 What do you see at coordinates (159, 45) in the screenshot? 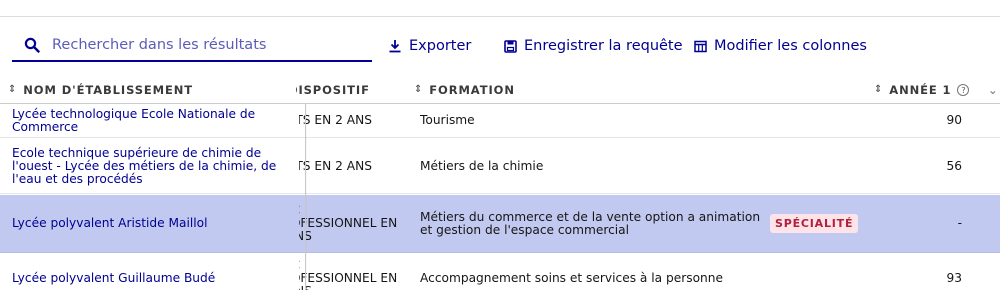
I see `search-input: Rechercher dans les résultats` at bounding box center [159, 45].